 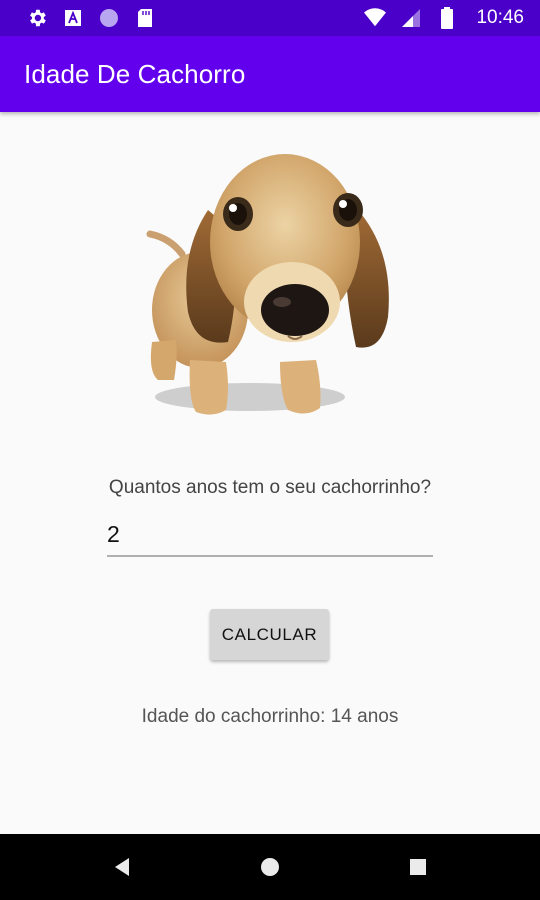 I want to click on back-icon, so click(x=122, y=867).